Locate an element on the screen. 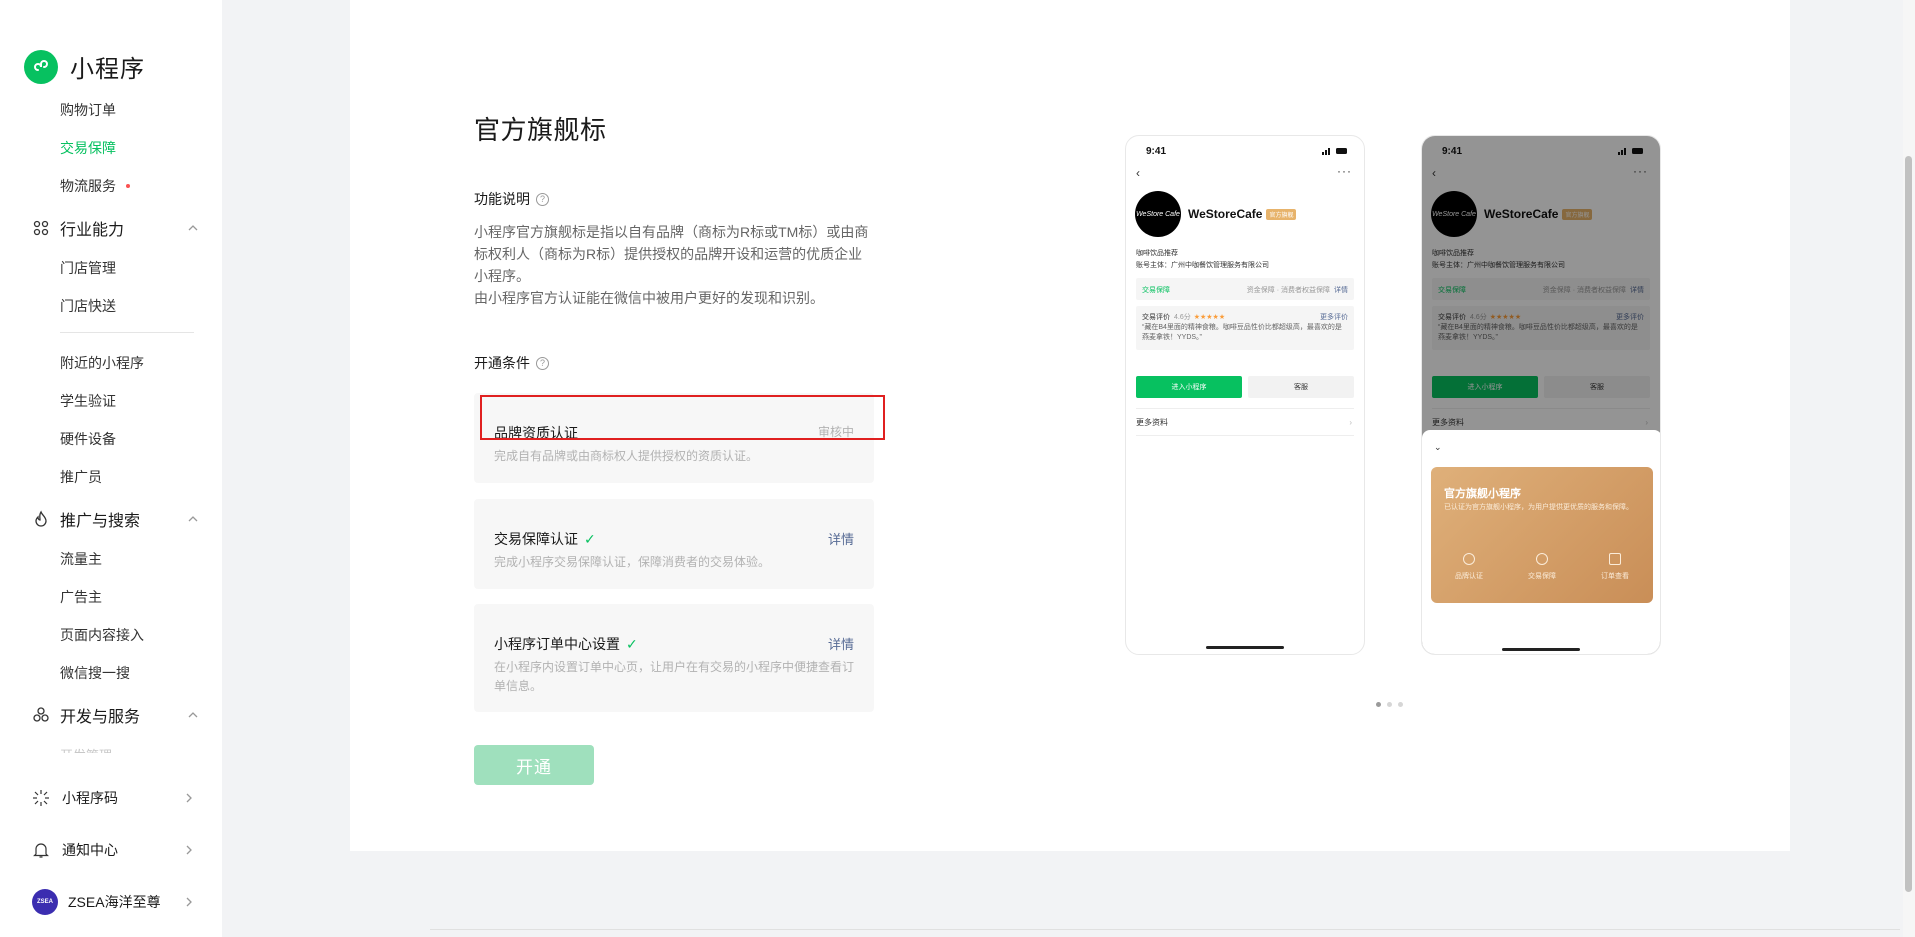  chevron-down-icon: ⌄ is located at coordinates (1438, 447).